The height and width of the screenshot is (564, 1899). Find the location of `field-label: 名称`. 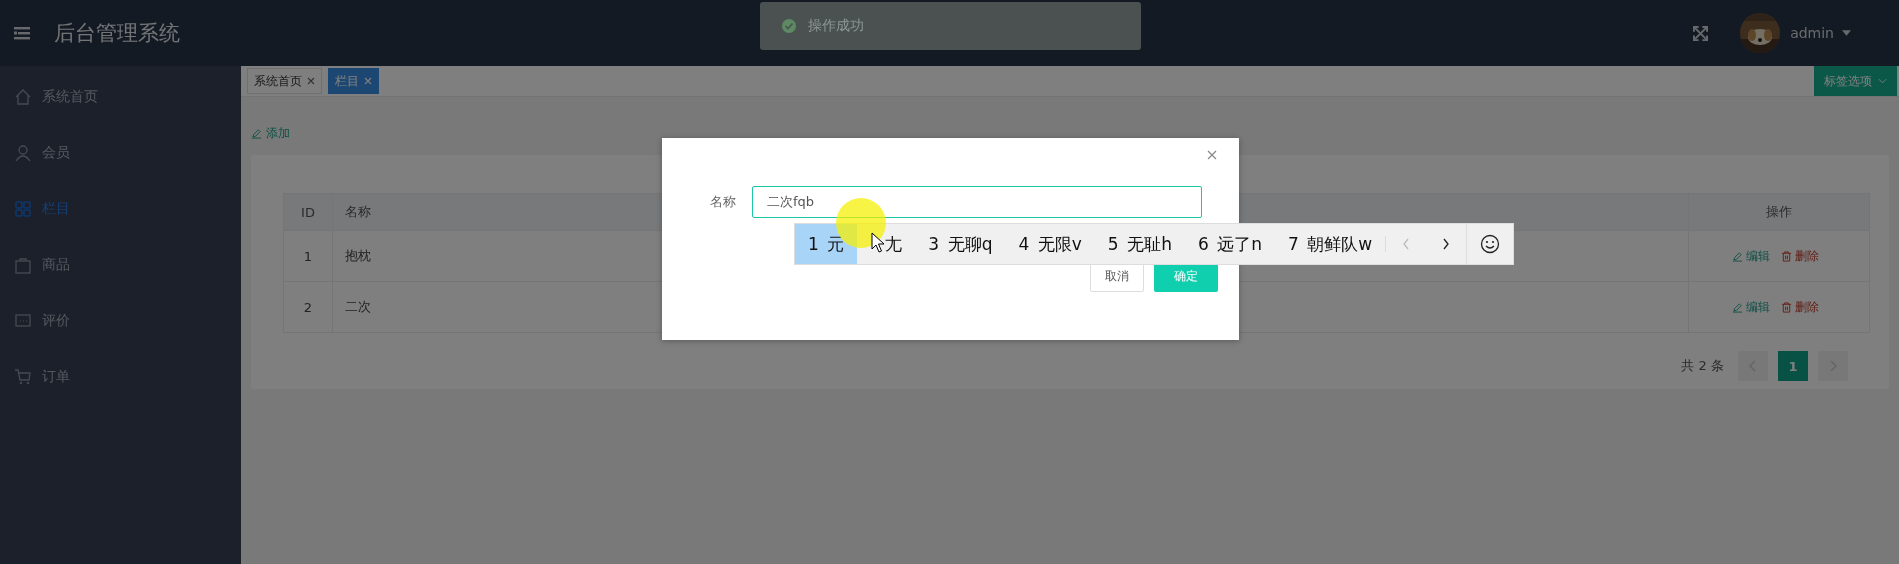

field-label: 名称 is located at coordinates (723, 202).